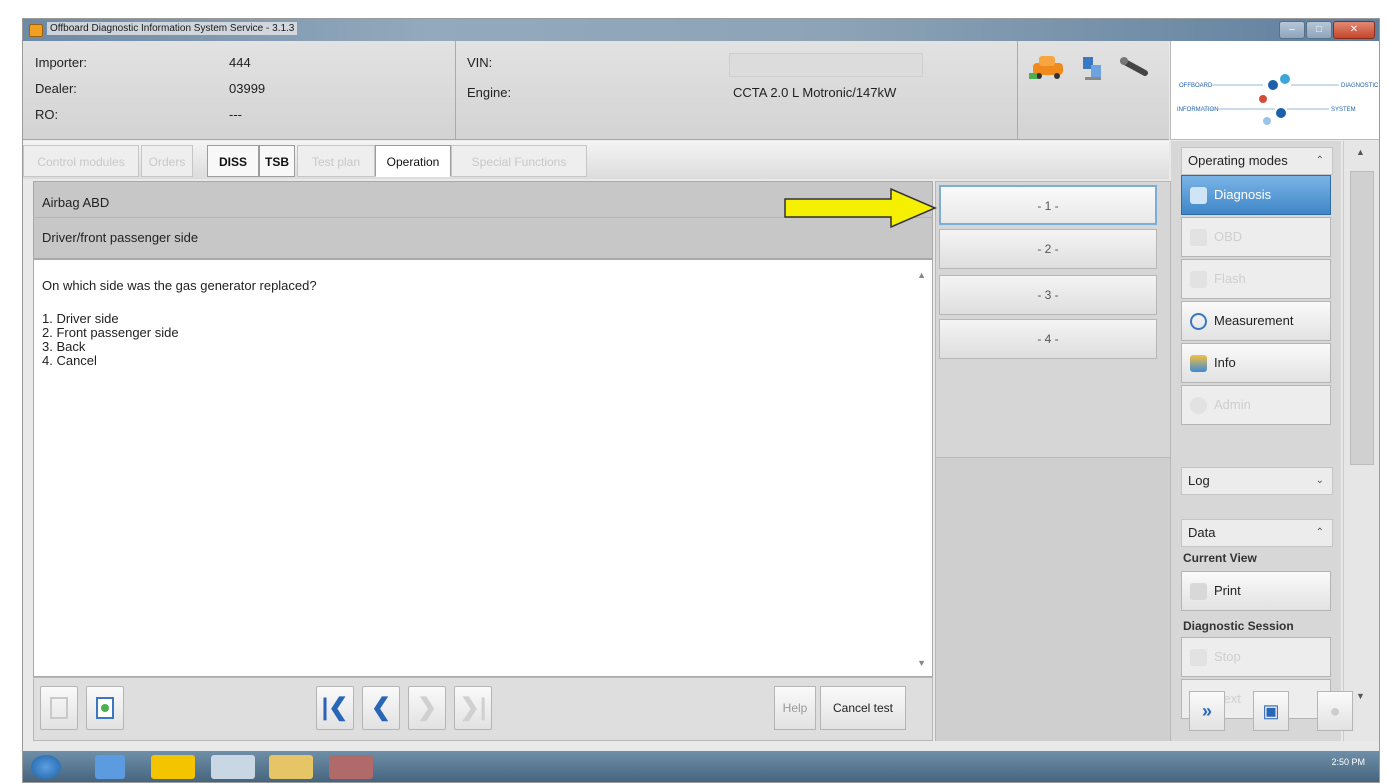 The height and width of the screenshot is (783, 1388). I want to click on status-icons, so click(1088, 68).